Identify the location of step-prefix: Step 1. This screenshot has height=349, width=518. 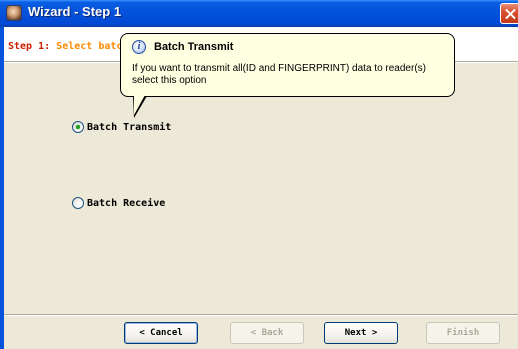
(26, 46).